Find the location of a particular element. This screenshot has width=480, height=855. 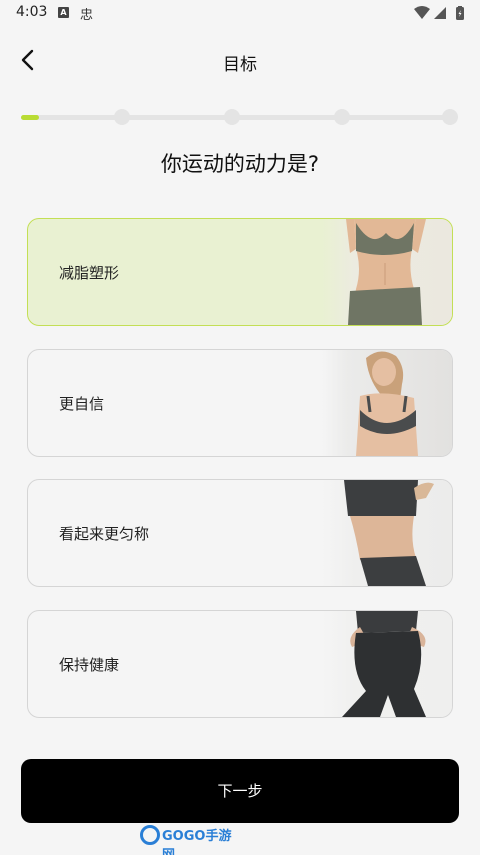

option-fat-loss: 减脂塑形 is located at coordinates (240, 272).